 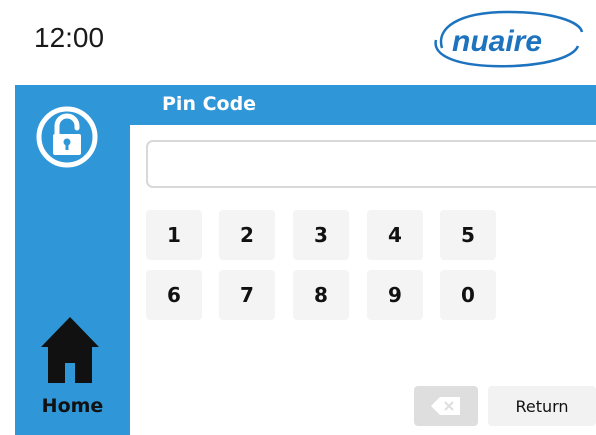 What do you see at coordinates (395, 235) in the screenshot?
I see `keypad-key-4: 4` at bounding box center [395, 235].